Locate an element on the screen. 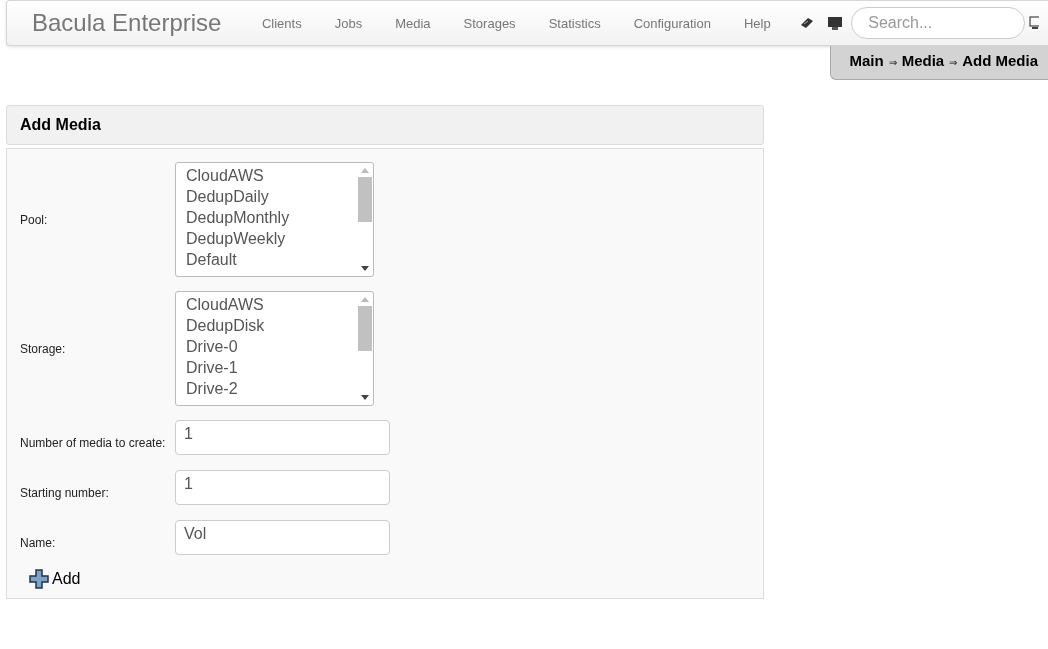 The width and height of the screenshot is (1048, 649). field-label: Storage: is located at coordinates (43, 348).